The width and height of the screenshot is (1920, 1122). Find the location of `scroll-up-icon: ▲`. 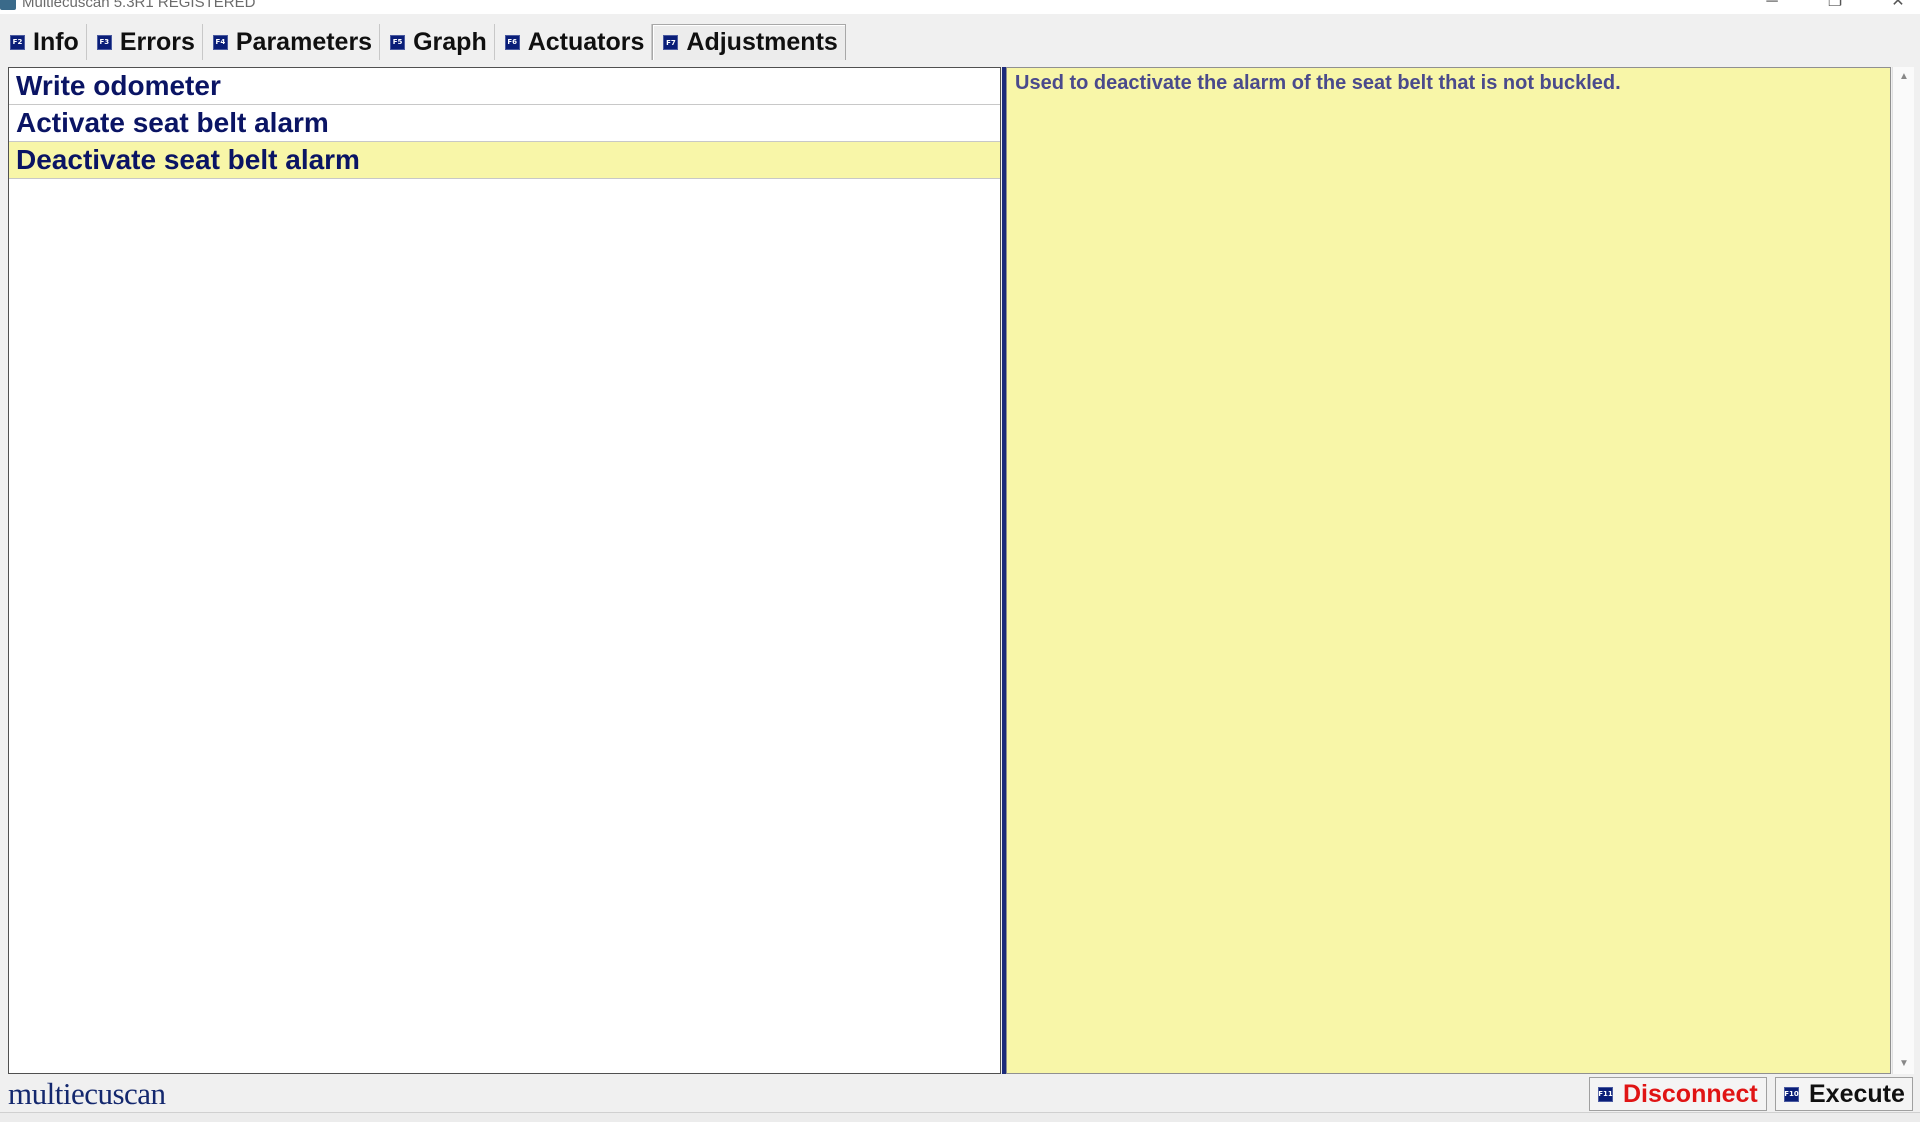

scroll-up-icon: ▲ is located at coordinates (1904, 77).